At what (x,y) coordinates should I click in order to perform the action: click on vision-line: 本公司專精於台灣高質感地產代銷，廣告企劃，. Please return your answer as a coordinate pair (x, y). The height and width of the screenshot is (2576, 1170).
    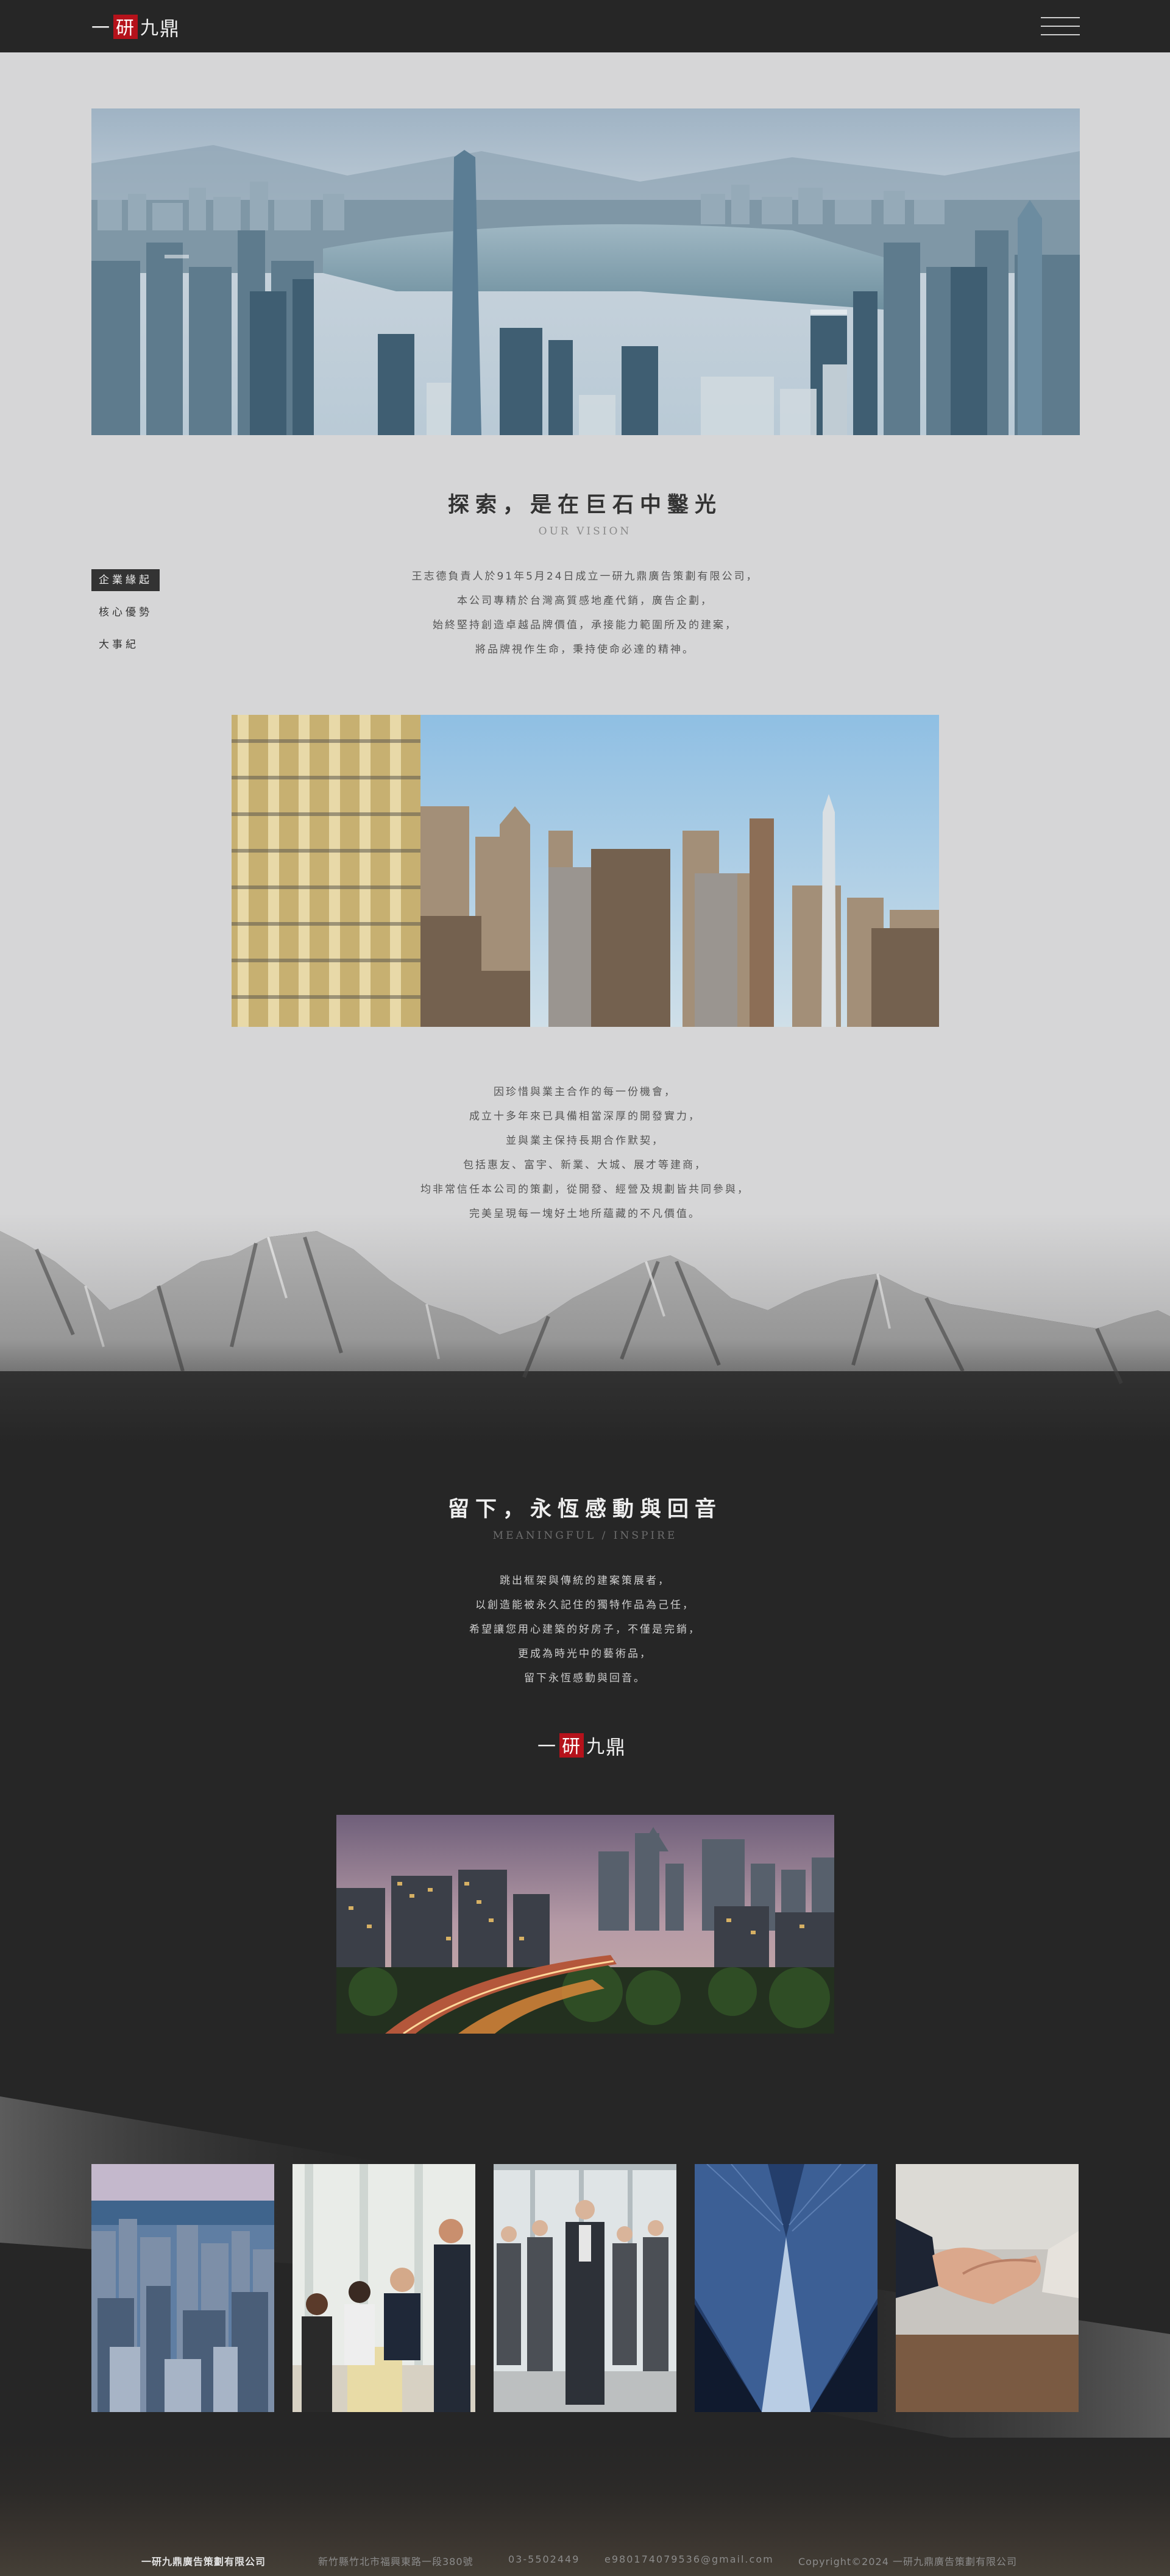
    Looking at the image, I should click on (585, 601).